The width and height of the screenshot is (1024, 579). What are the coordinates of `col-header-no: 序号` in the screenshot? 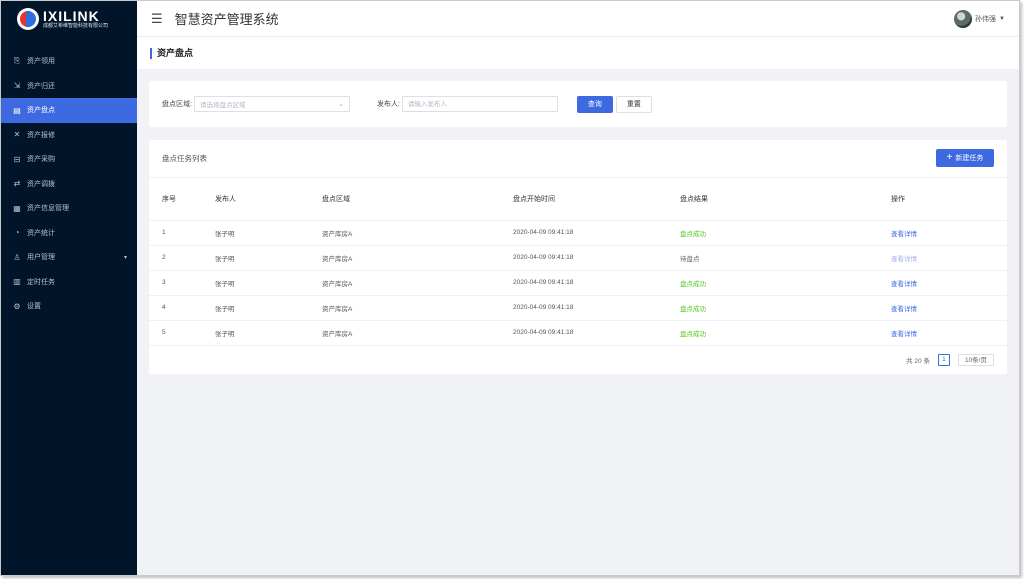 It's located at (182, 199).